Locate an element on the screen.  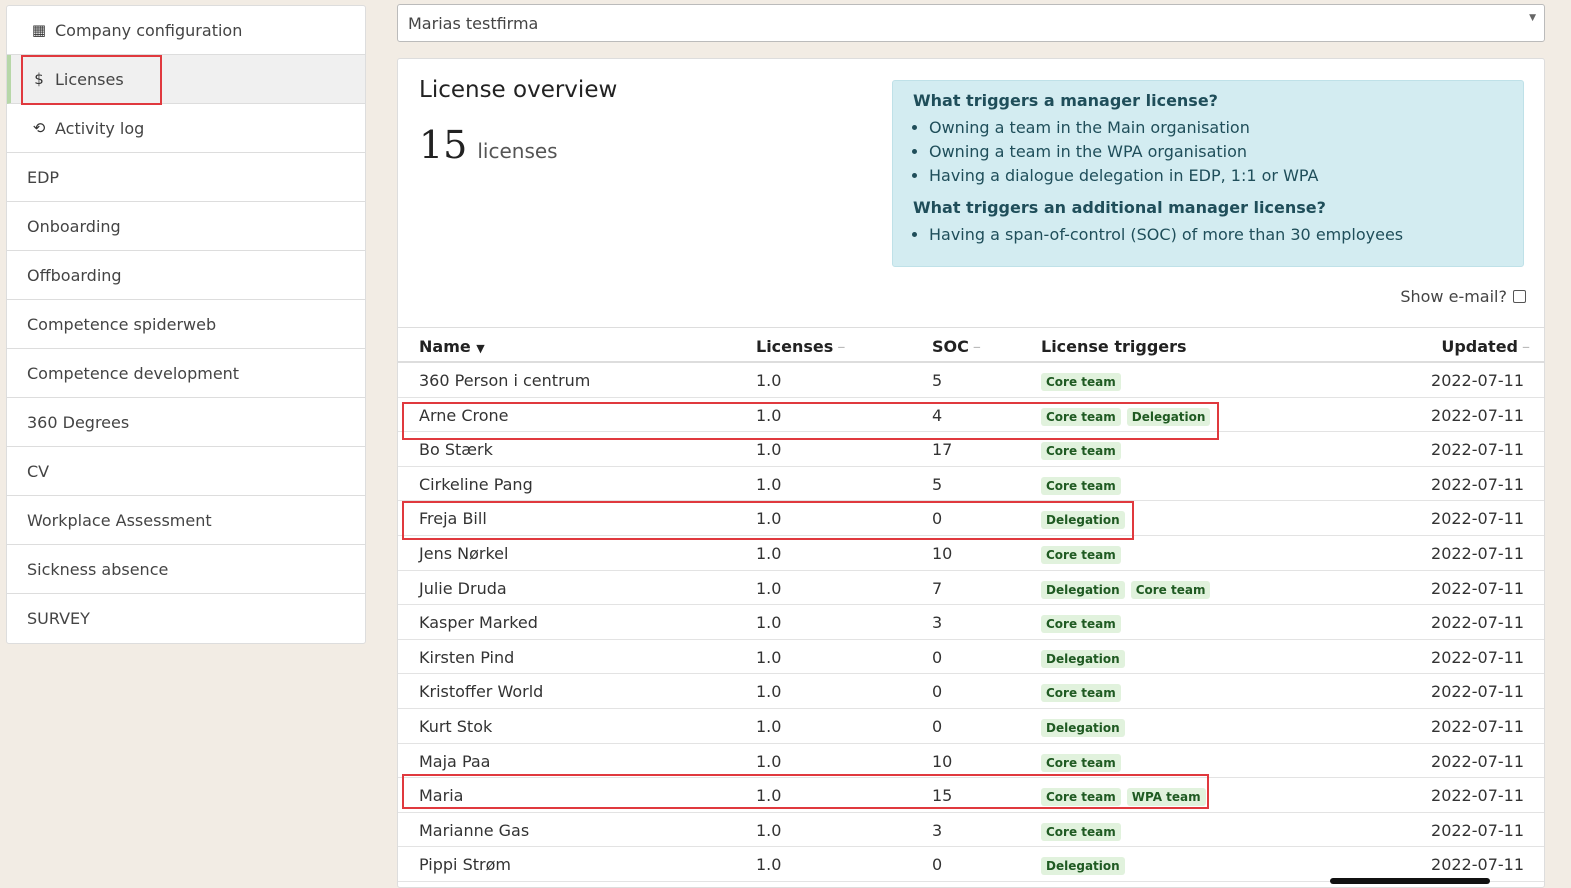
sidebar-item-survey: SURVEY is located at coordinates (186, 618).